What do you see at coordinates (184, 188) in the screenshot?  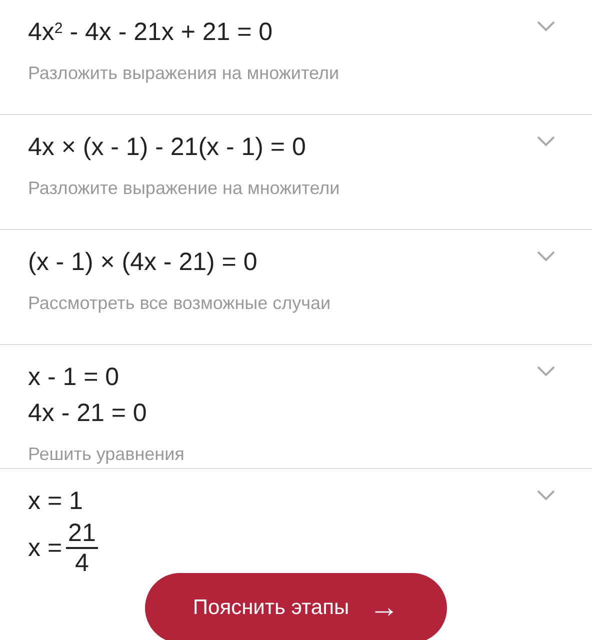 I see `step-description: Разложите выражение на множители` at bounding box center [184, 188].